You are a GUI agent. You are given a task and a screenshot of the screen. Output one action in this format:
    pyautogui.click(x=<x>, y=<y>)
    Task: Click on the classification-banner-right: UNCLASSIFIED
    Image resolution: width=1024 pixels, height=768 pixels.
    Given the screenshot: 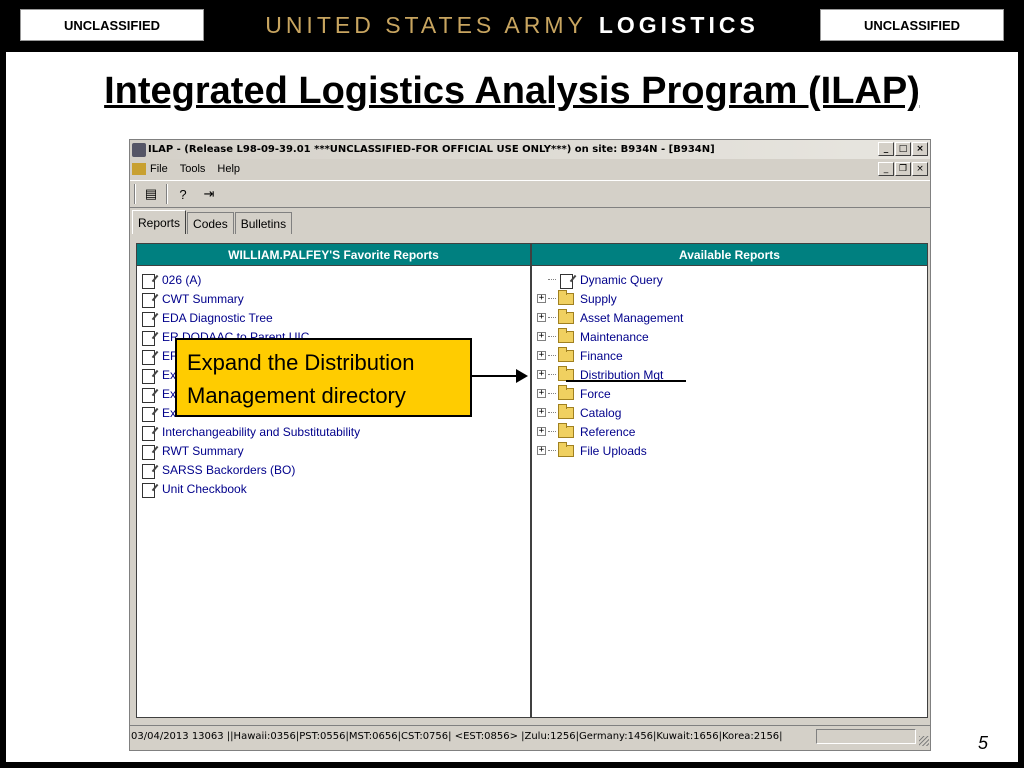 What is the action you would take?
    pyautogui.click(x=912, y=25)
    